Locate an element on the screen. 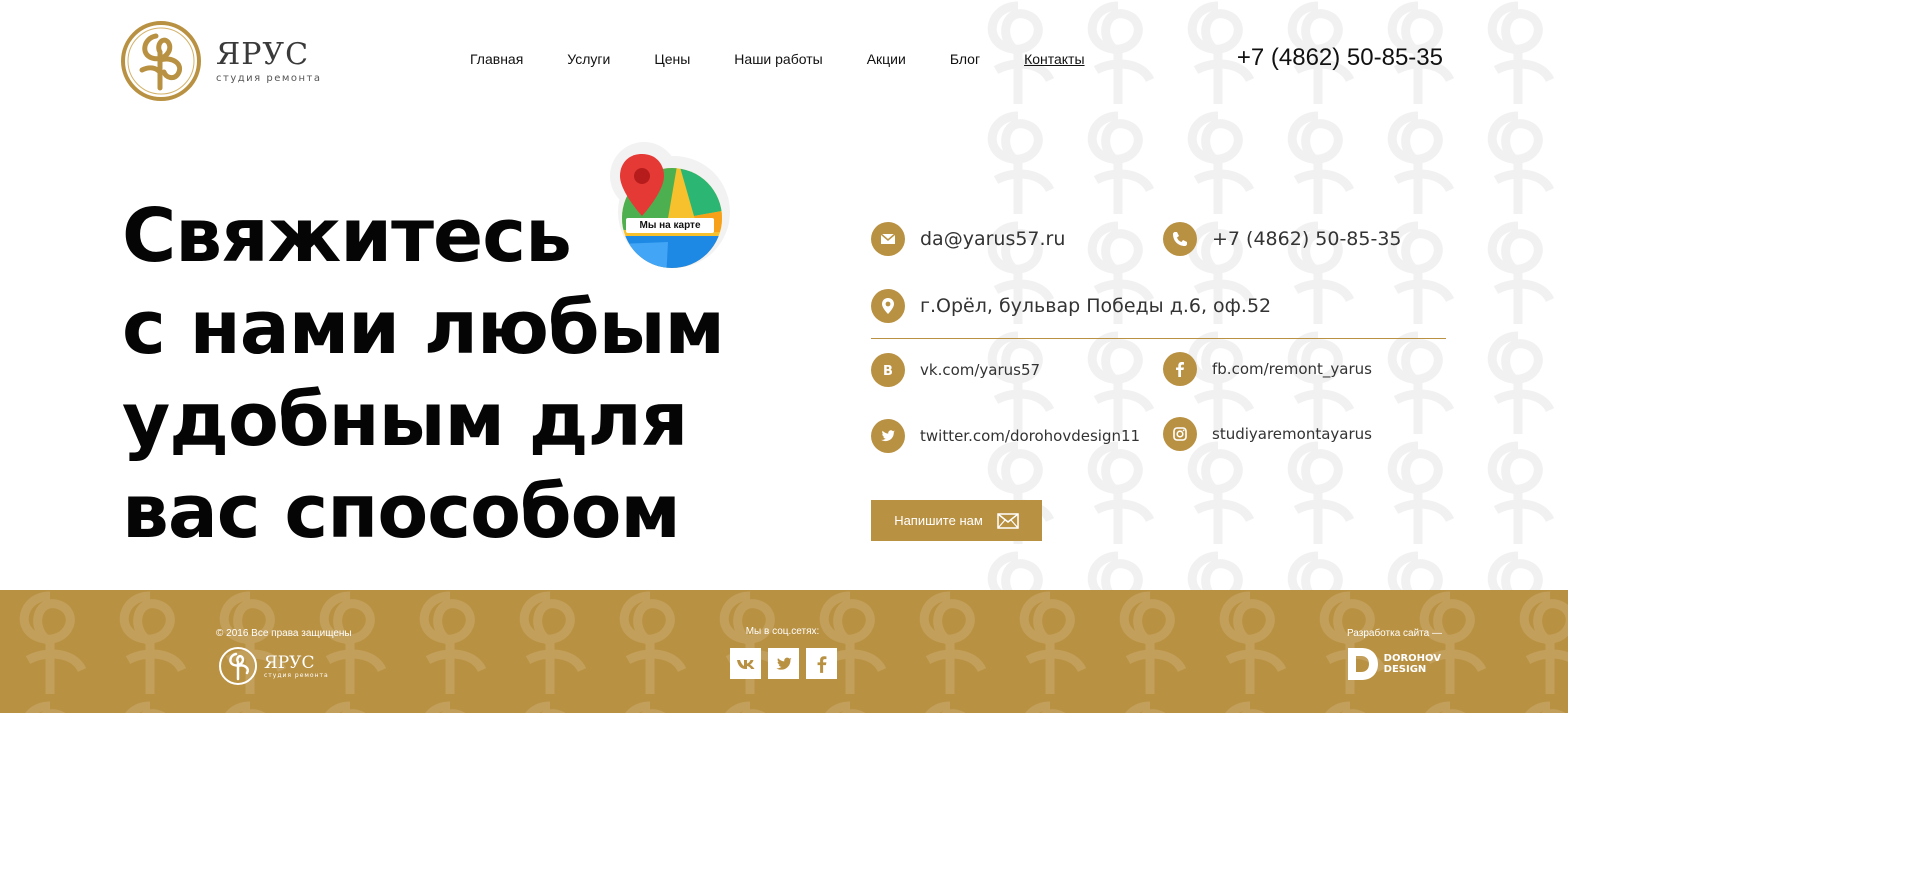 The image size is (1920, 873). nav-item-services: Услуги is located at coordinates (588, 59).